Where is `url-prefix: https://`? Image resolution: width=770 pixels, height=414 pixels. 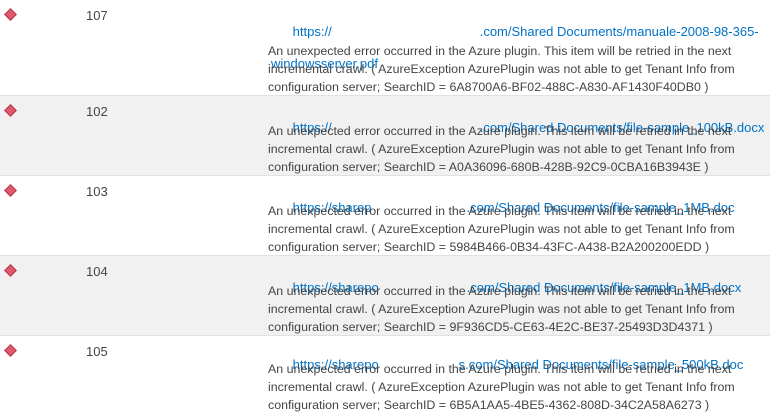
url-prefix: https:// is located at coordinates (312, 31).